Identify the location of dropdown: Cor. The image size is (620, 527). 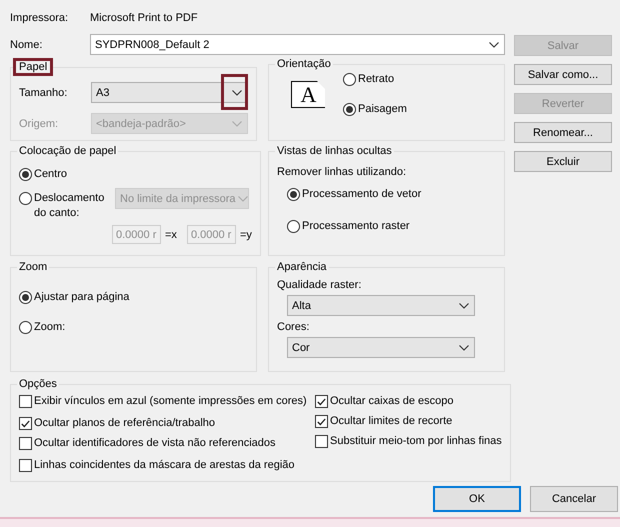
(381, 347).